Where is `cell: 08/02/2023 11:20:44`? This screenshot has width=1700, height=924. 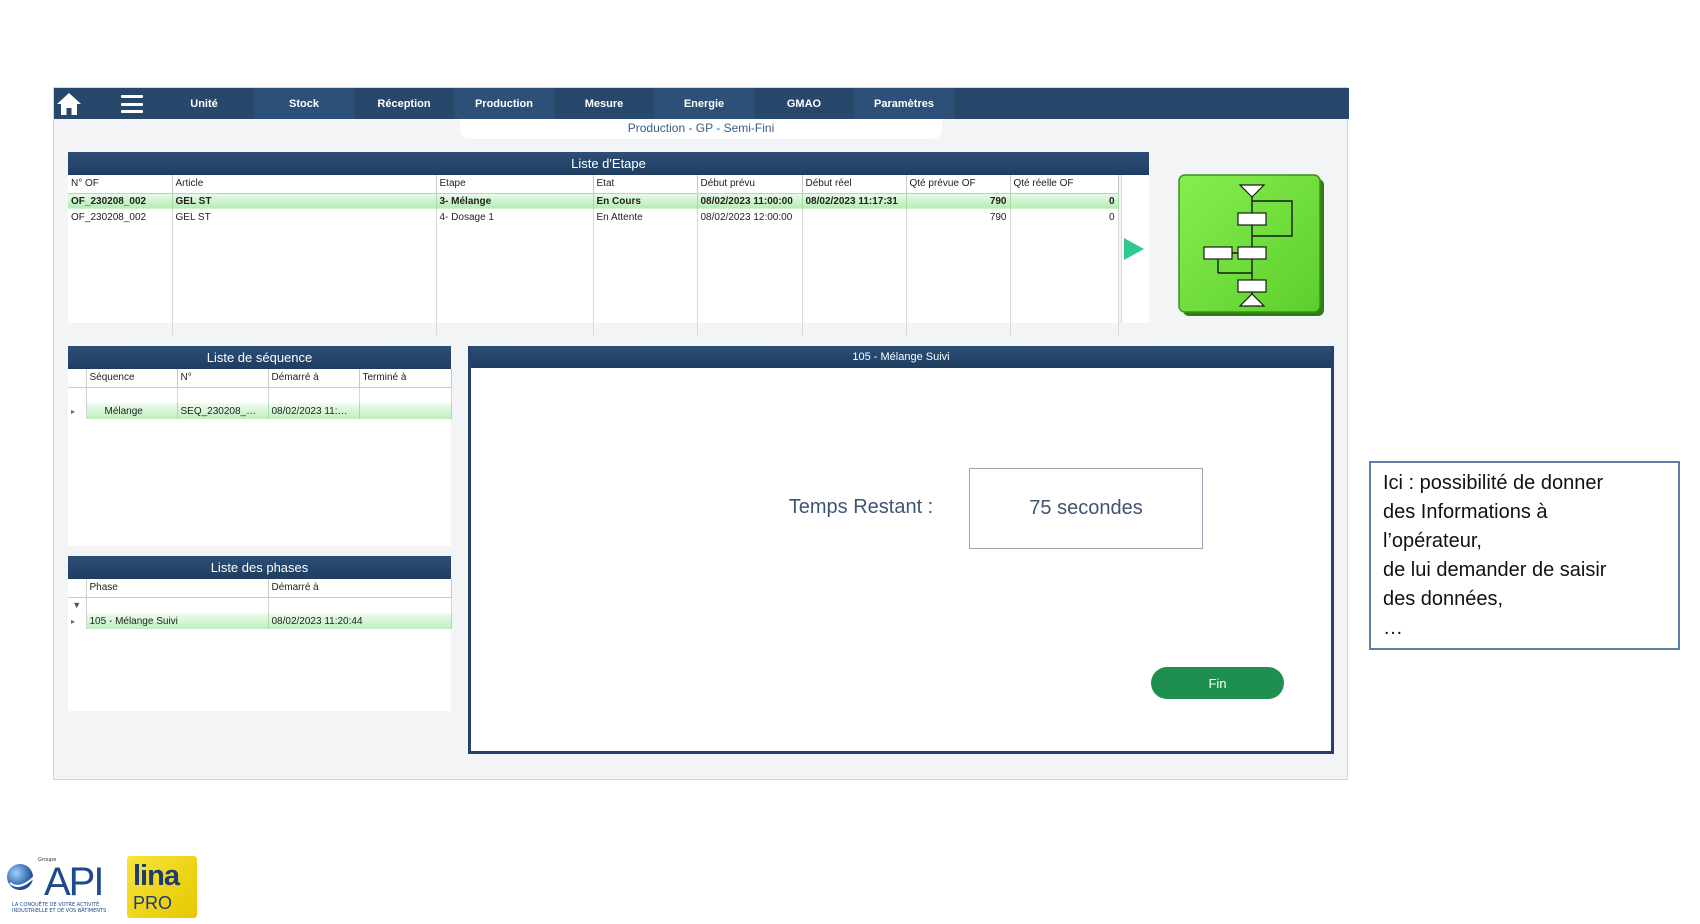 cell: 08/02/2023 11:20:44 is located at coordinates (360, 621).